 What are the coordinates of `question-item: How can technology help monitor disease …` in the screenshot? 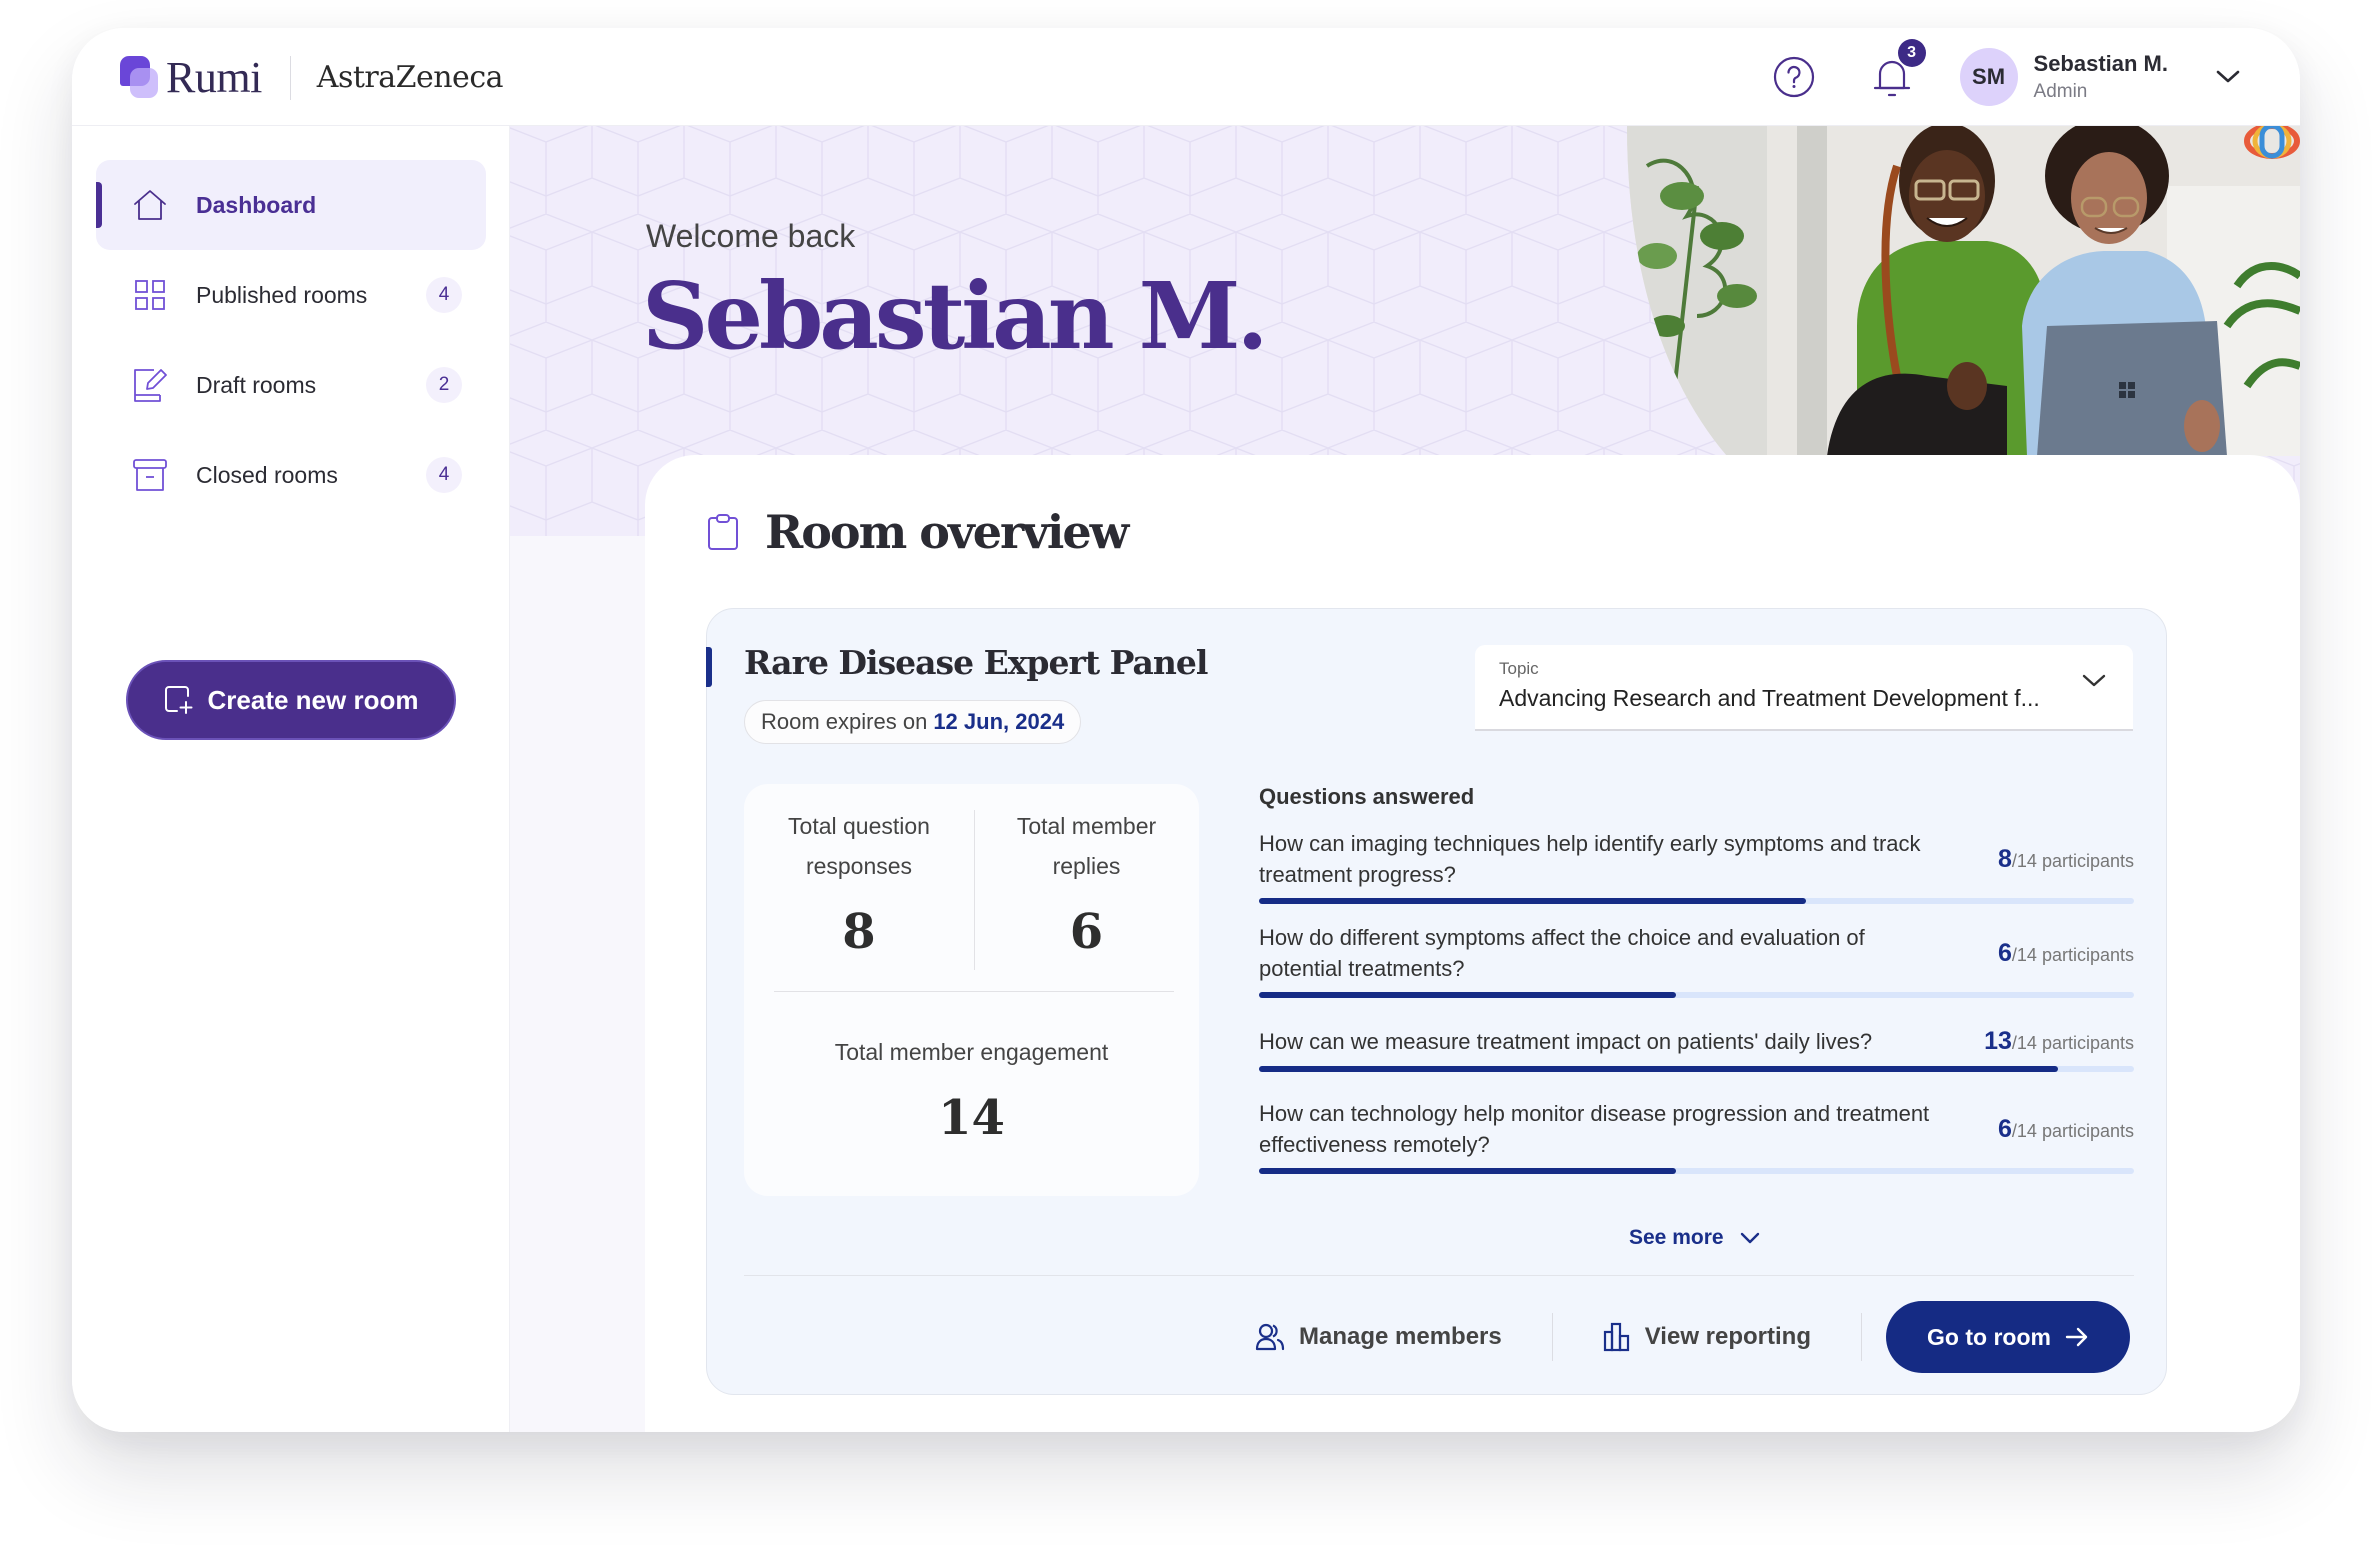 It's located at (1696, 1136).